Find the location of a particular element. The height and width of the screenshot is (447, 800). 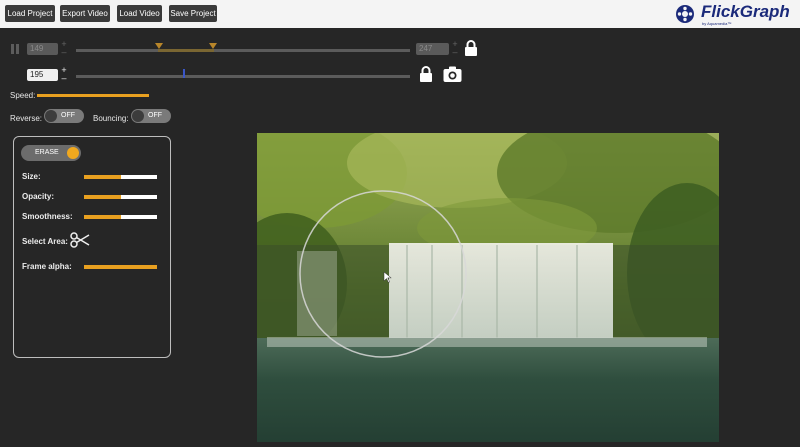

smoothness-slider is located at coordinates (120, 217).